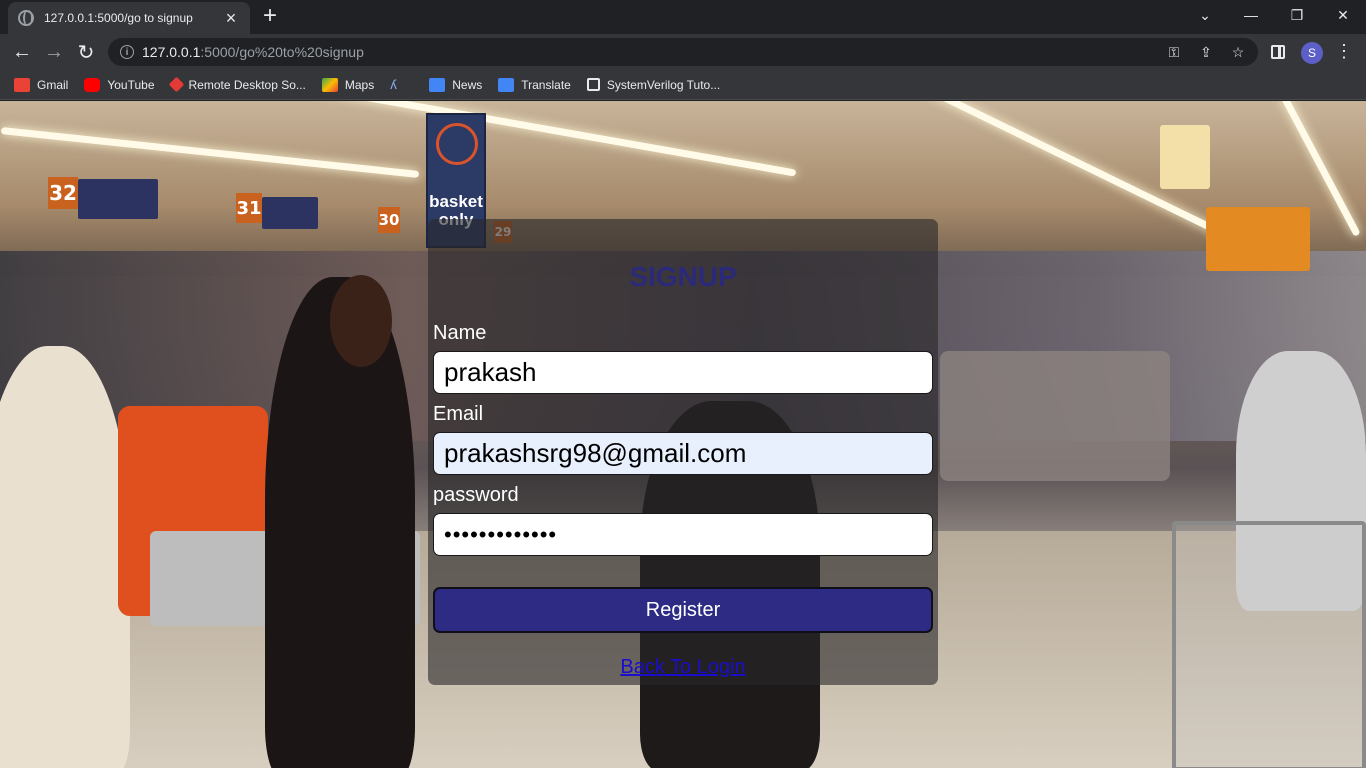 The width and height of the screenshot is (1366, 768). Describe the element at coordinates (1174, 52) in the screenshot. I see `password-key-icon: ⚿` at that location.